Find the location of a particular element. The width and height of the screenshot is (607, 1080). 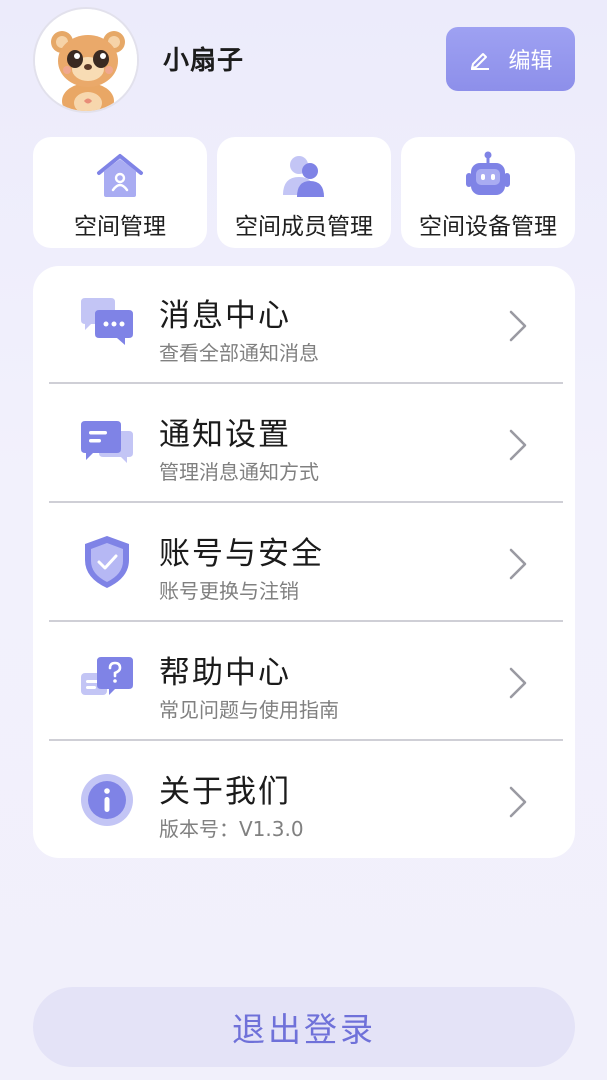

menu-item-title: 帮助中心 is located at coordinates (225, 673).